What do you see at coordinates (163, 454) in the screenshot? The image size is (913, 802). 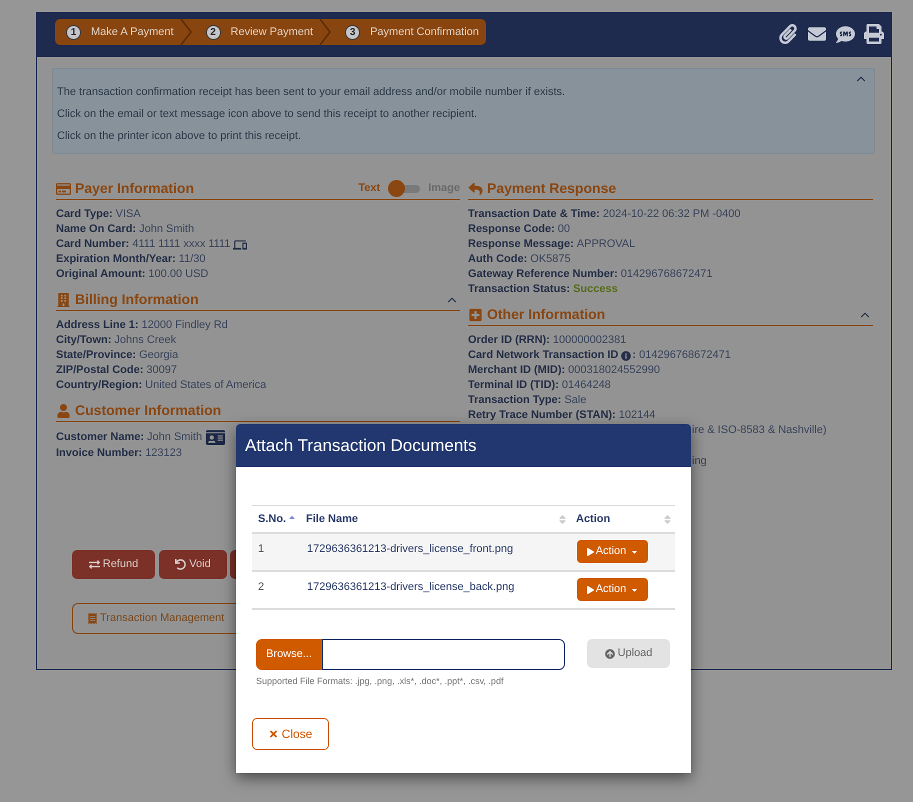 I see `field-value: 123123` at bounding box center [163, 454].